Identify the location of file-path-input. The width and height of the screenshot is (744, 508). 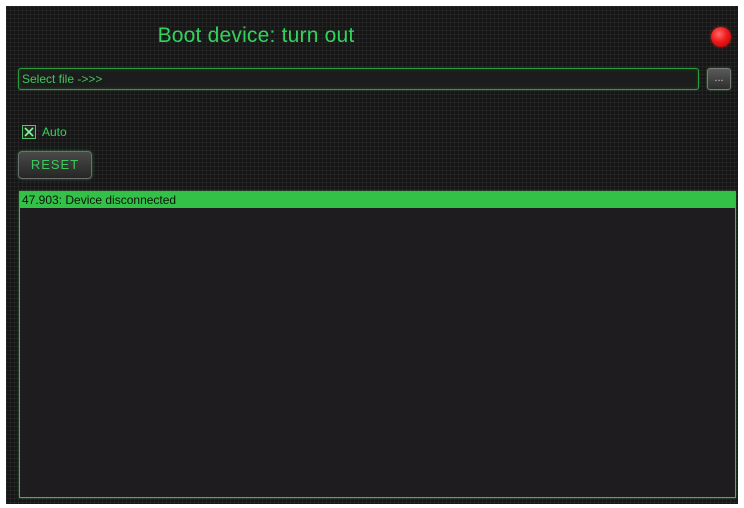
(358, 79).